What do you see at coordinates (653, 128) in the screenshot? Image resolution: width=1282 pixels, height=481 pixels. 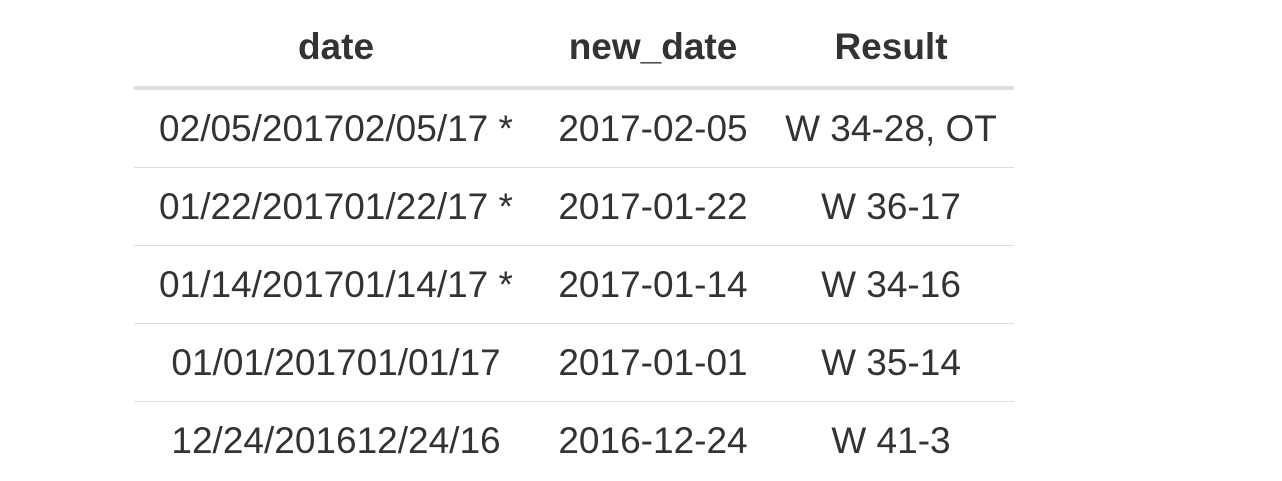 I see `cell-new-date: 2017-02-05` at bounding box center [653, 128].